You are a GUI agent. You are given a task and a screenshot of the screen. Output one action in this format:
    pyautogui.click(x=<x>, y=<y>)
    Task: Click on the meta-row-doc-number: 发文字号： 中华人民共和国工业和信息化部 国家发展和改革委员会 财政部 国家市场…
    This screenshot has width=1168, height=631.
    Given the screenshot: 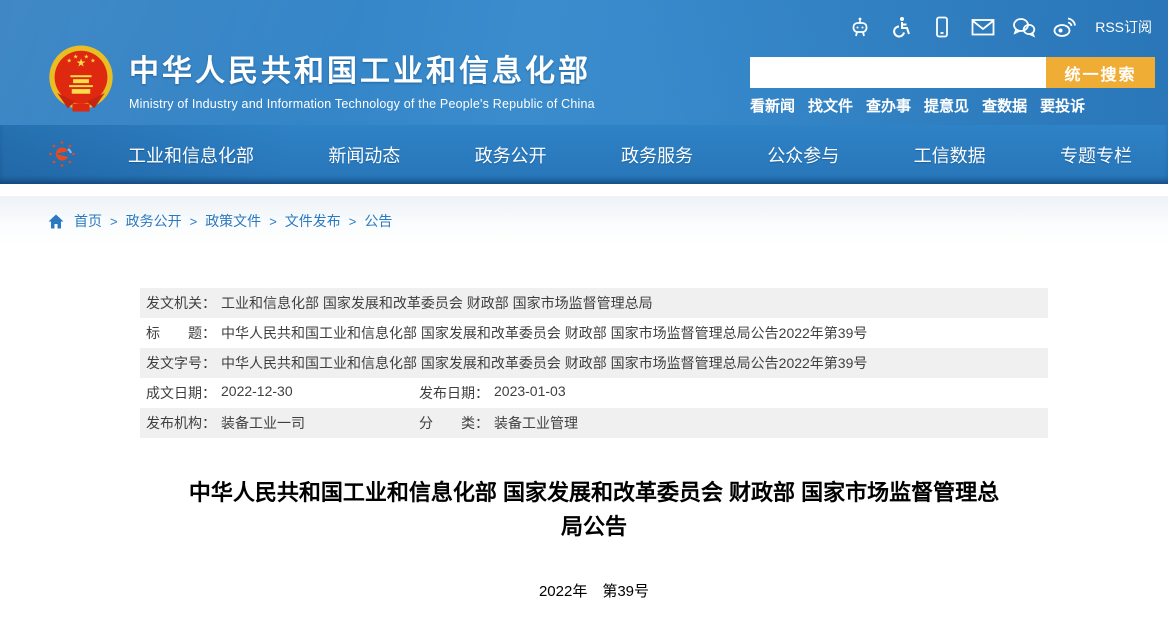 What is the action you would take?
    pyautogui.click(x=594, y=363)
    